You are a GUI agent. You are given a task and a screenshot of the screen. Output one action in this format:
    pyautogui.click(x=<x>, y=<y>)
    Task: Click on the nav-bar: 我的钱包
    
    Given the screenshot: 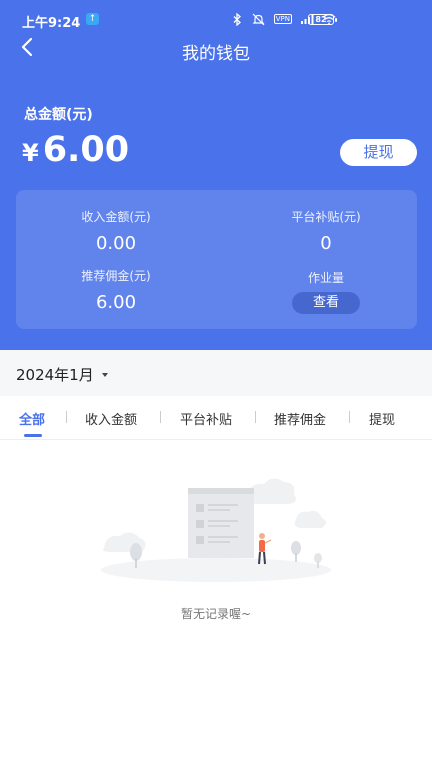 What is the action you would take?
    pyautogui.click(x=216, y=50)
    